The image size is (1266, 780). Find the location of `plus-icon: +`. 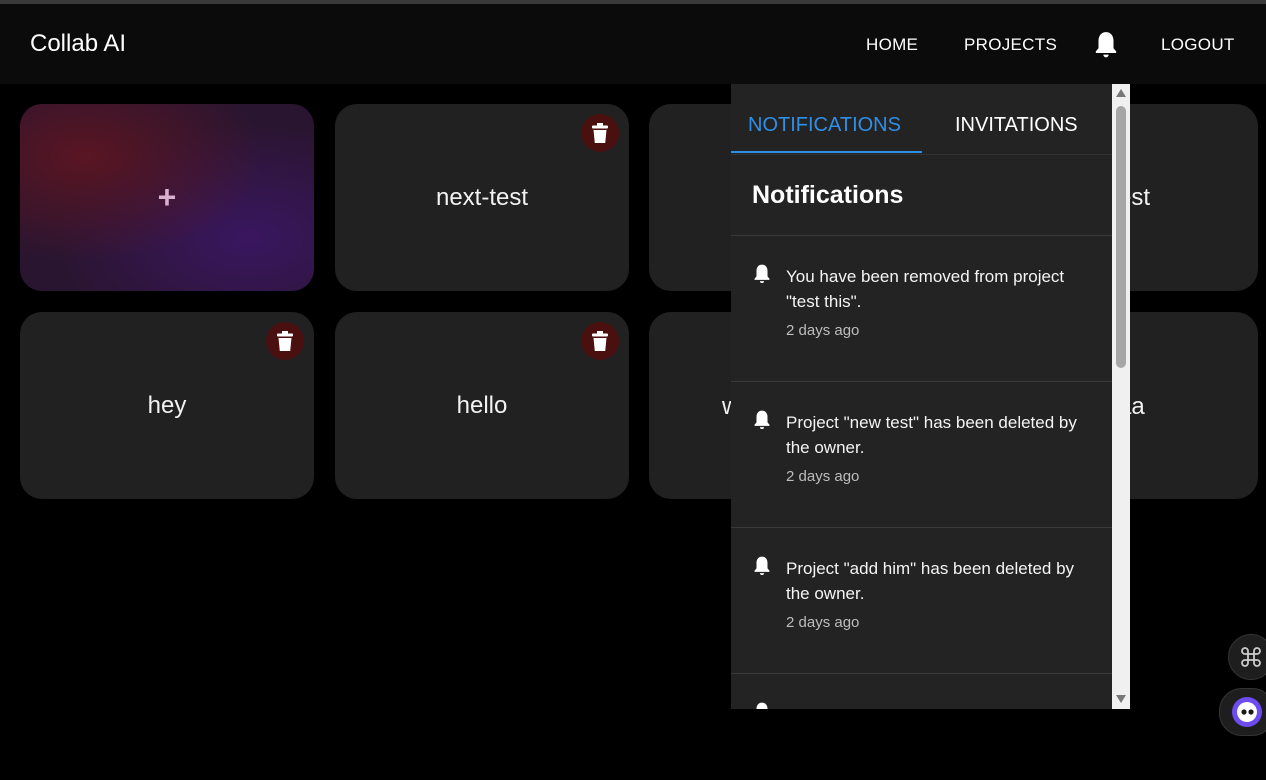

plus-icon: + is located at coordinates (167, 197).